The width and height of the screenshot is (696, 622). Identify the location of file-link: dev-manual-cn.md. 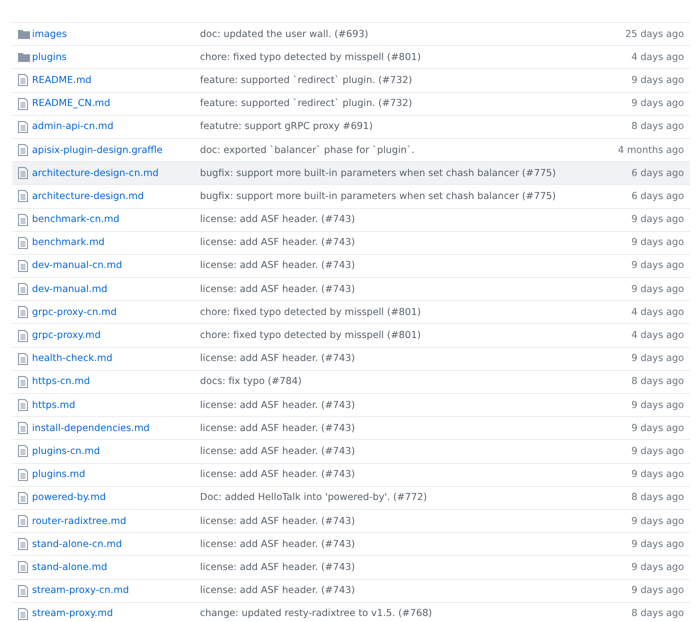
(116, 266).